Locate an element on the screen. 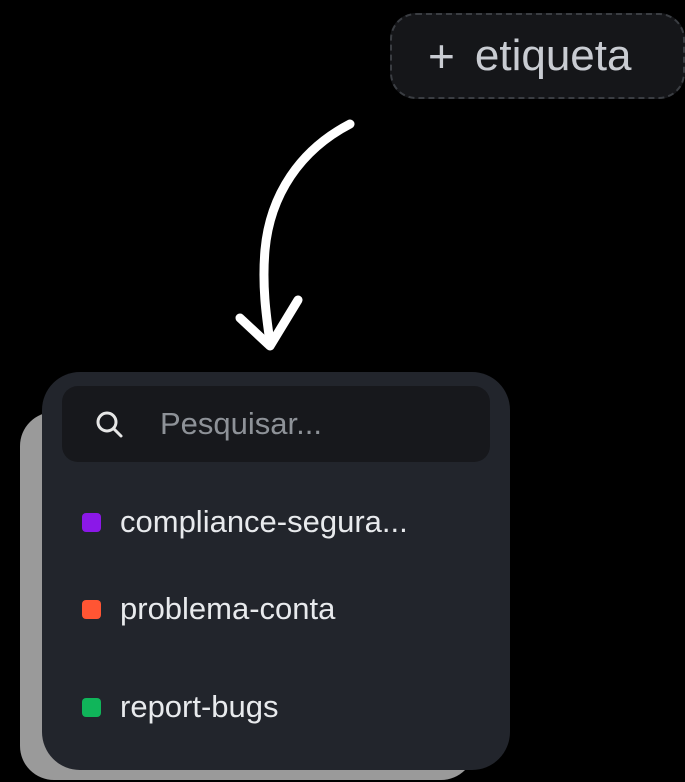  tag-label: report-bugs is located at coordinates (199, 706).